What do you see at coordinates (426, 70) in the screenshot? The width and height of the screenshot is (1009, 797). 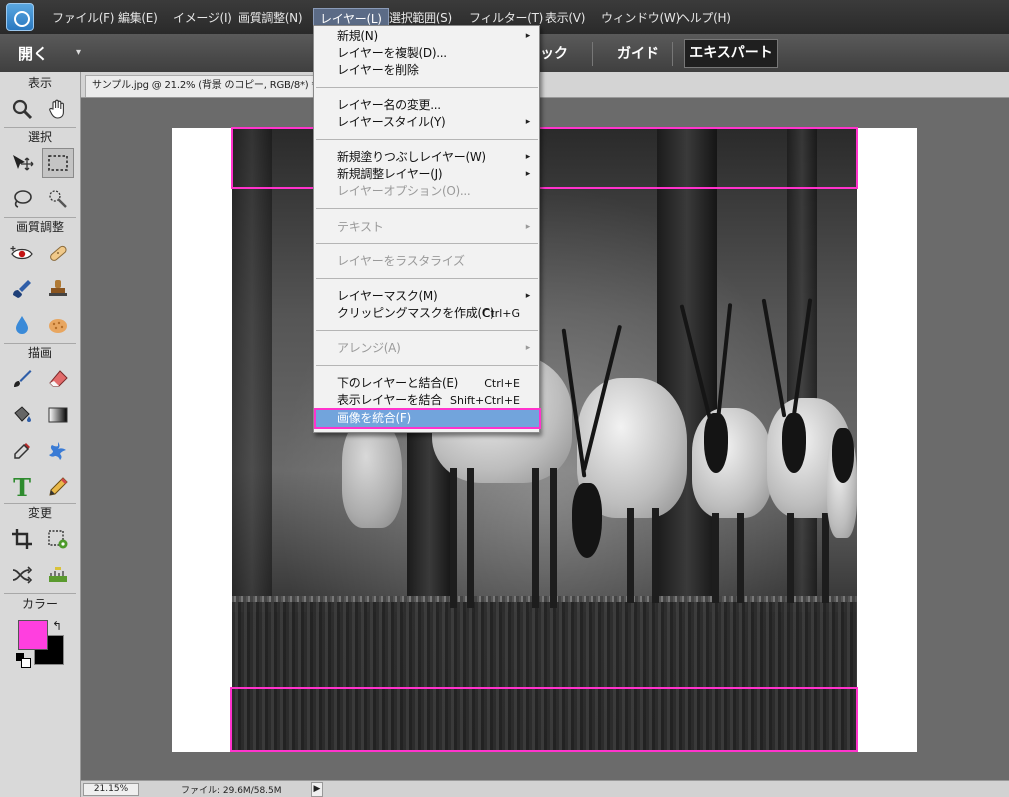 I see `menu-item-delete-layer: レイヤーを削除` at bounding box center [426, 70].